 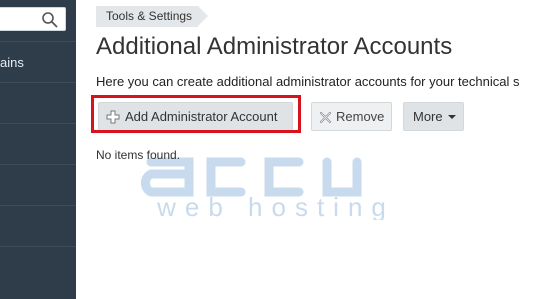 I want to click on breadcrumb: Tools & Settings, so click(x=152, y=16).